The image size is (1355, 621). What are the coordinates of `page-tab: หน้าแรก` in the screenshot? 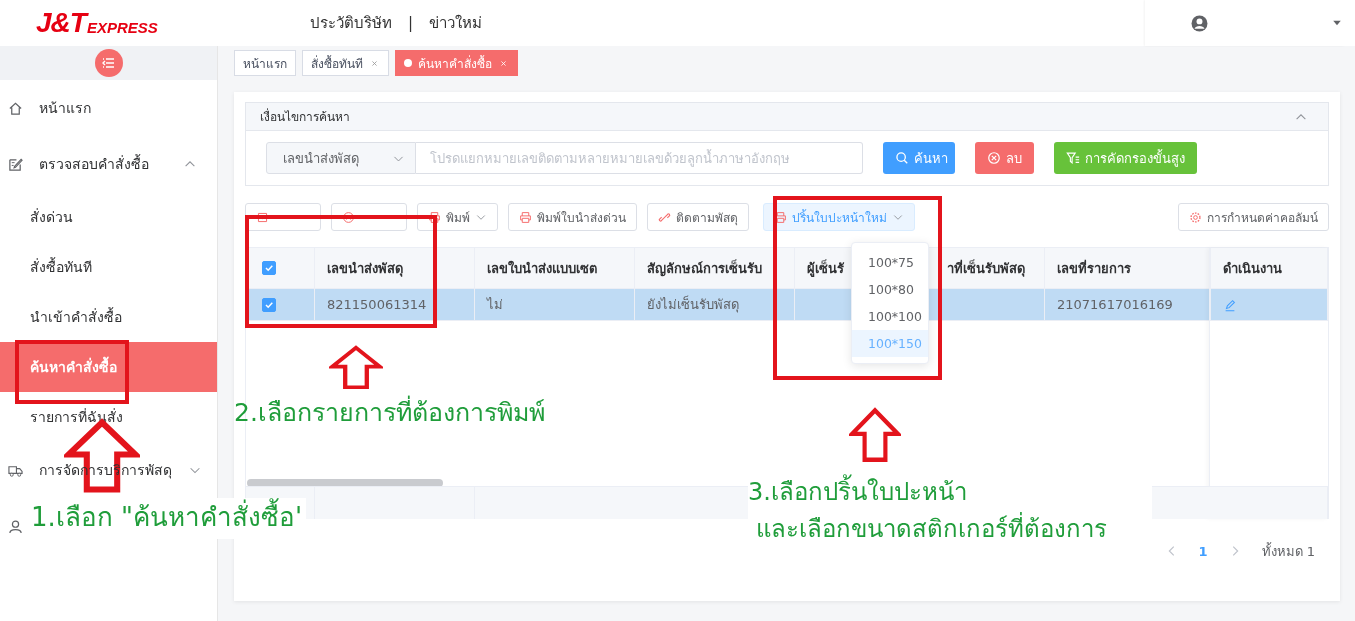 It's located at (265, 63).